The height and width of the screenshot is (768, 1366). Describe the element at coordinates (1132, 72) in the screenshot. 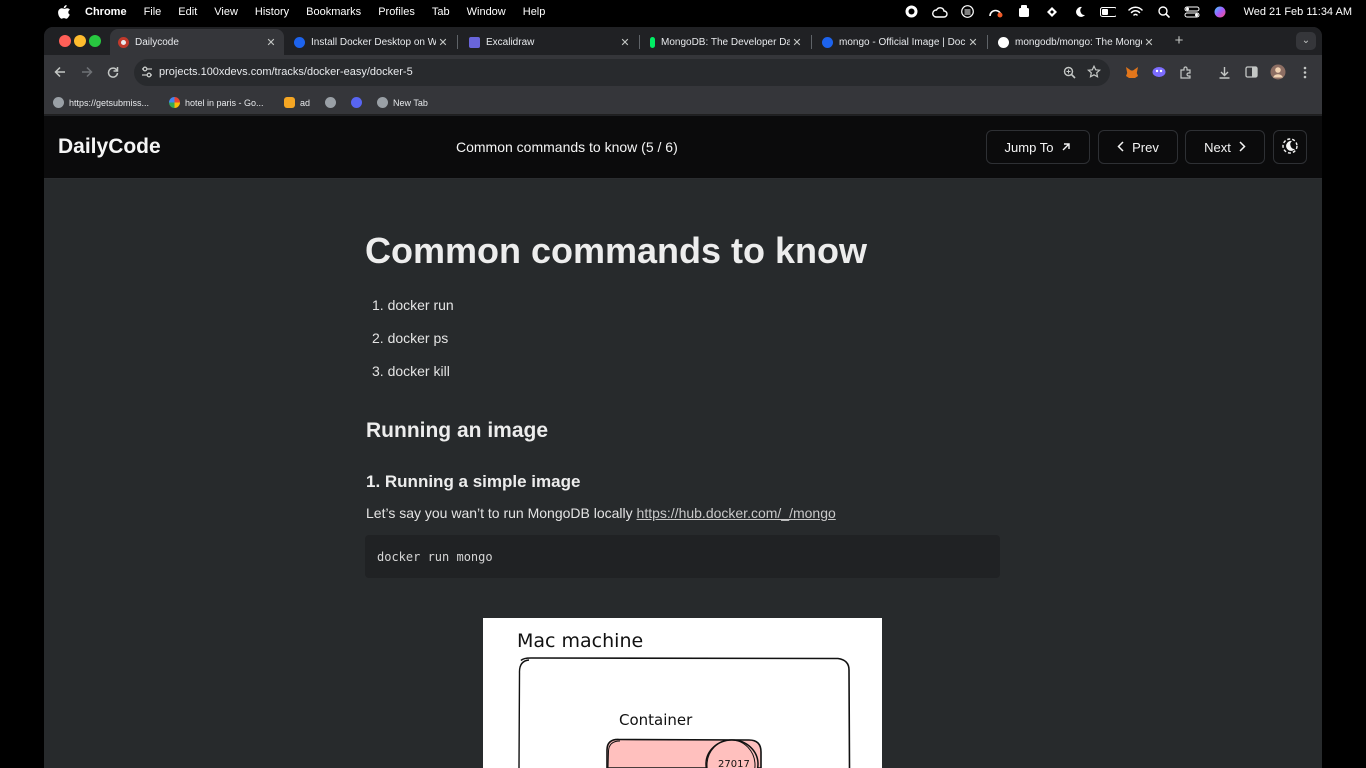

I see `metamask-extension-icon` at that location.